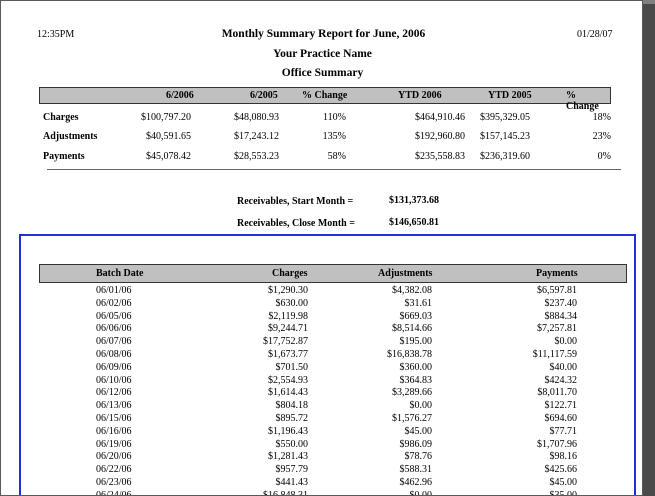  I want to click on batch-cell: $986.09, so click(416, 444).